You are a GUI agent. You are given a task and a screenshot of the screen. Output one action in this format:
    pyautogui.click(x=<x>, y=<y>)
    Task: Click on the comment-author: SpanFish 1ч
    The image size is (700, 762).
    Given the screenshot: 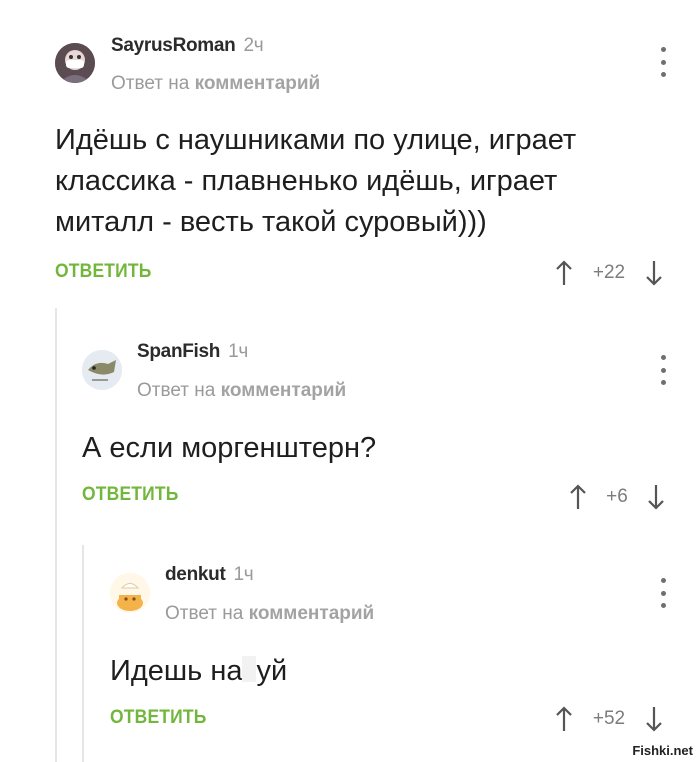 What is the action you would take?
    pyautogui.click(x=192, y=352)
    